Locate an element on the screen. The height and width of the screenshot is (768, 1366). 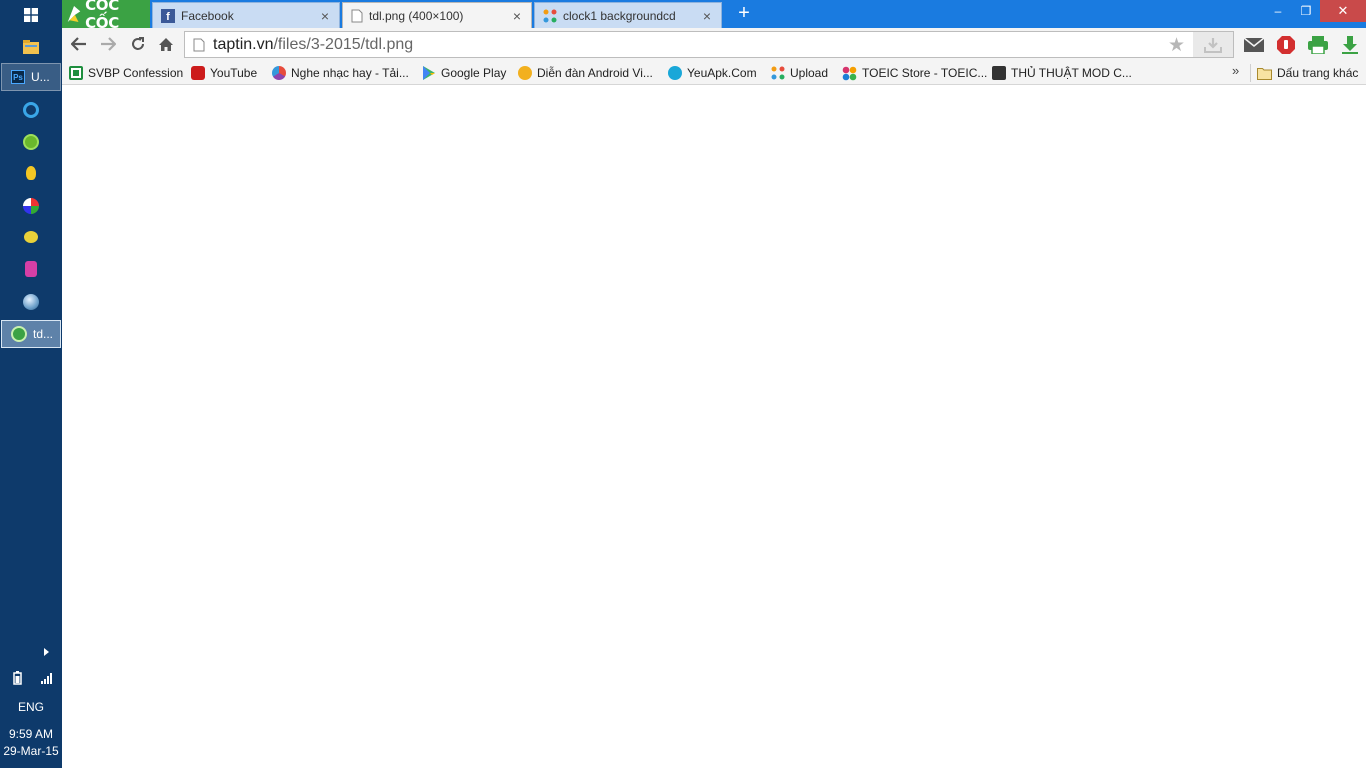
window-controls: – ❐ ✕ is located at coordinates (1315, 11).